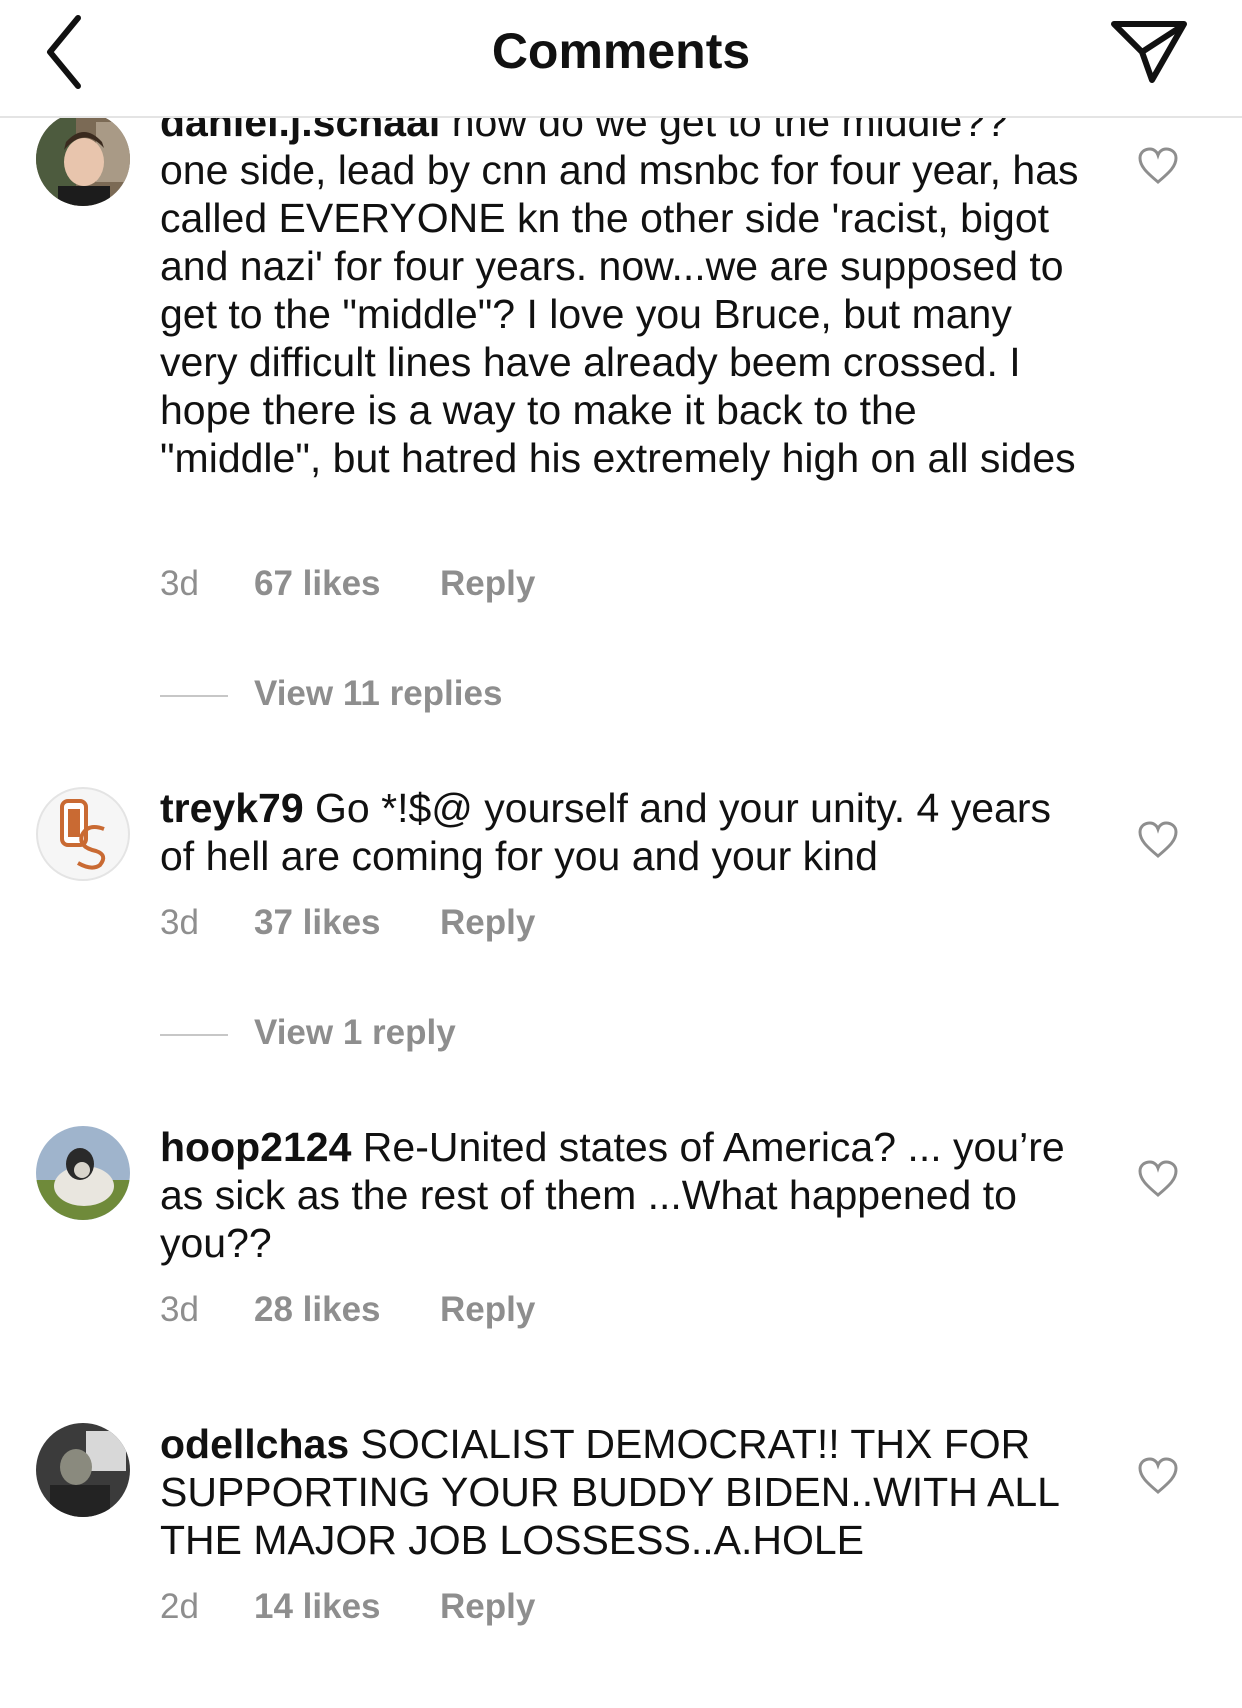  I want to click on view-replies-button: View 1 reply, so click(308, 1033).